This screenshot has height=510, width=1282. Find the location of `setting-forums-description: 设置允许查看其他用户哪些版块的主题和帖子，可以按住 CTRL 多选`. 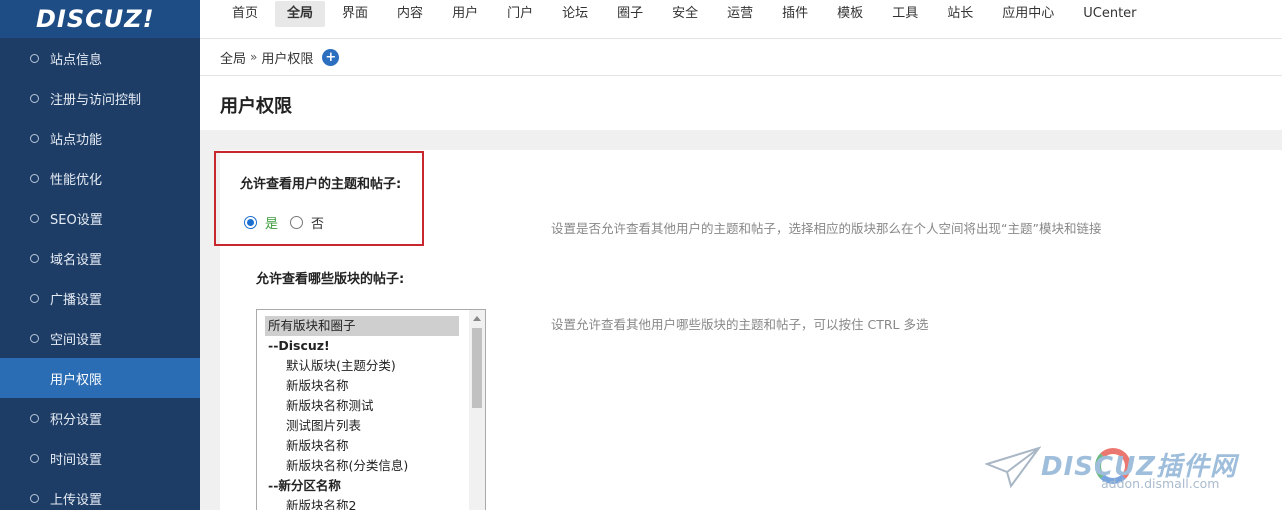

setting-forums-description: 设置允许查看其他用户哪些版块的主题和帖子，可以按住 CTRL 多选 is located at coordinates (740, 324).